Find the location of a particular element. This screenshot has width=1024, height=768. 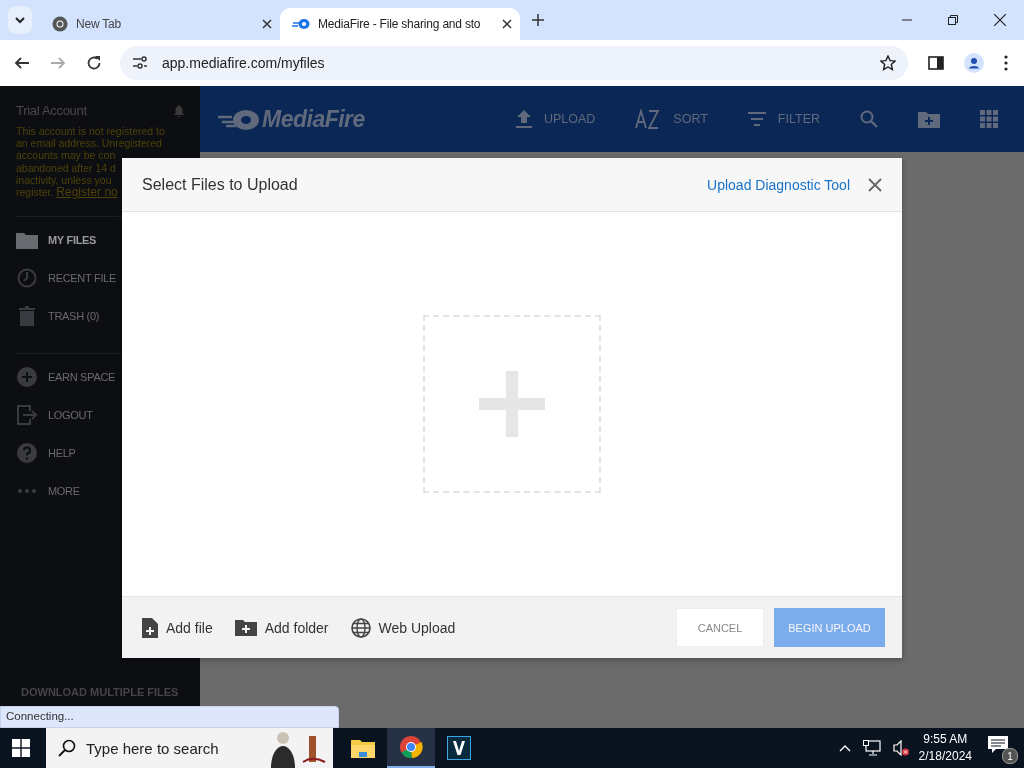

back-icon is located at coordinates (22, 63).